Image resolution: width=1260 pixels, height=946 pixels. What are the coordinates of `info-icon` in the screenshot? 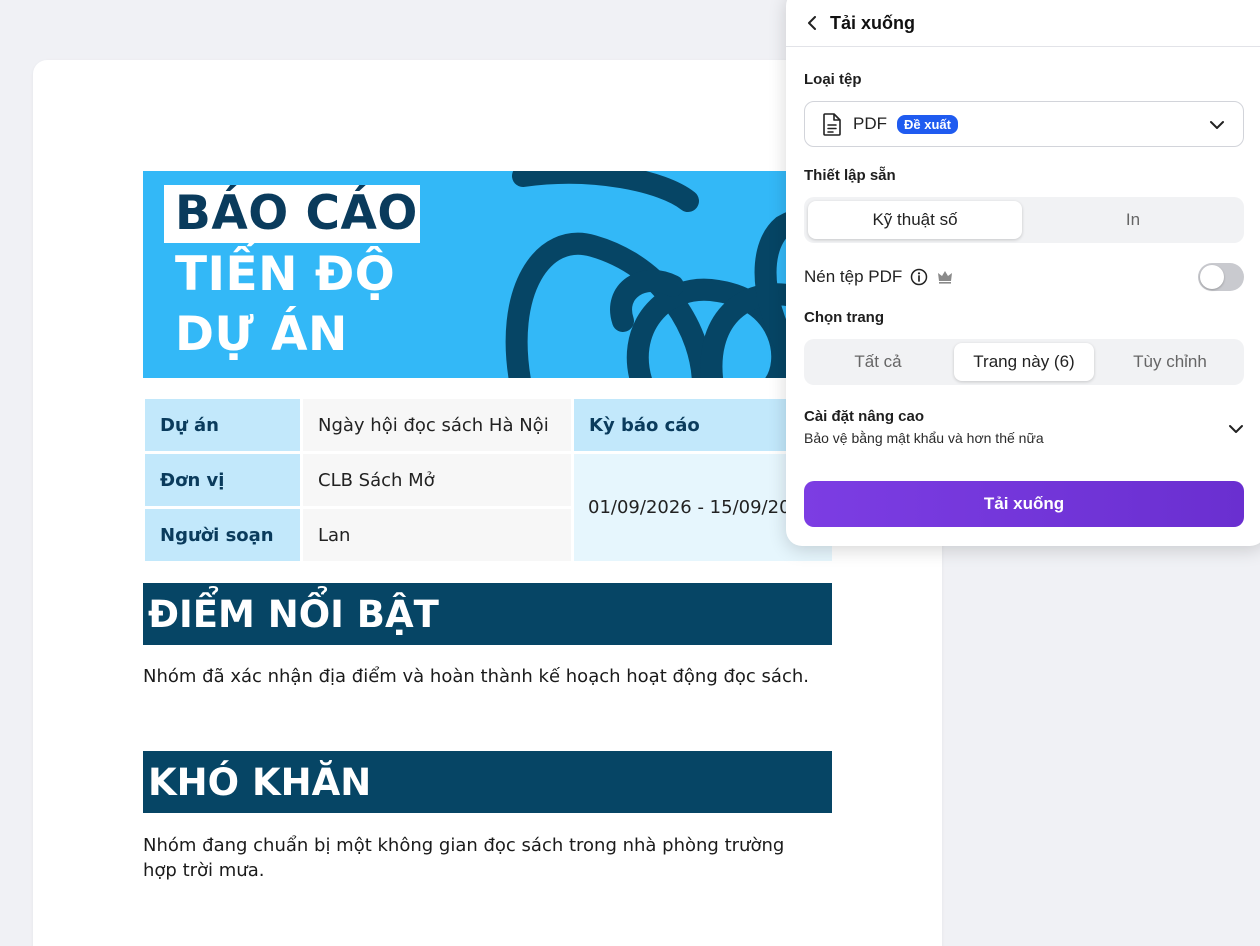 It's located at (919, 277).